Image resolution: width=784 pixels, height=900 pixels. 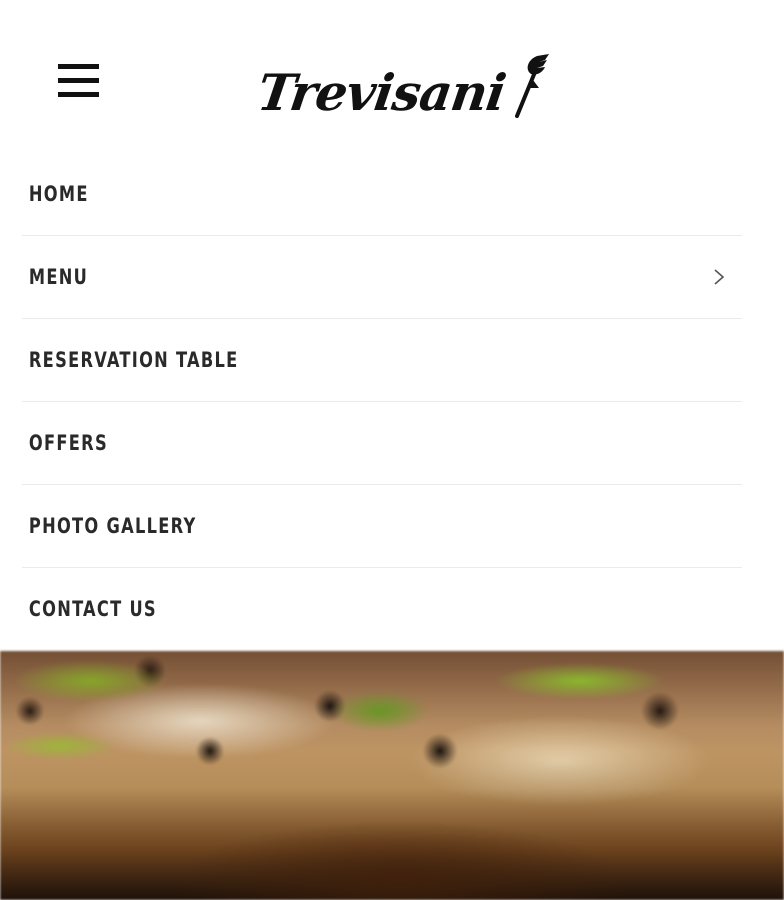 I want to click on menu-item-label: HOME, so click(x=58, y=193).